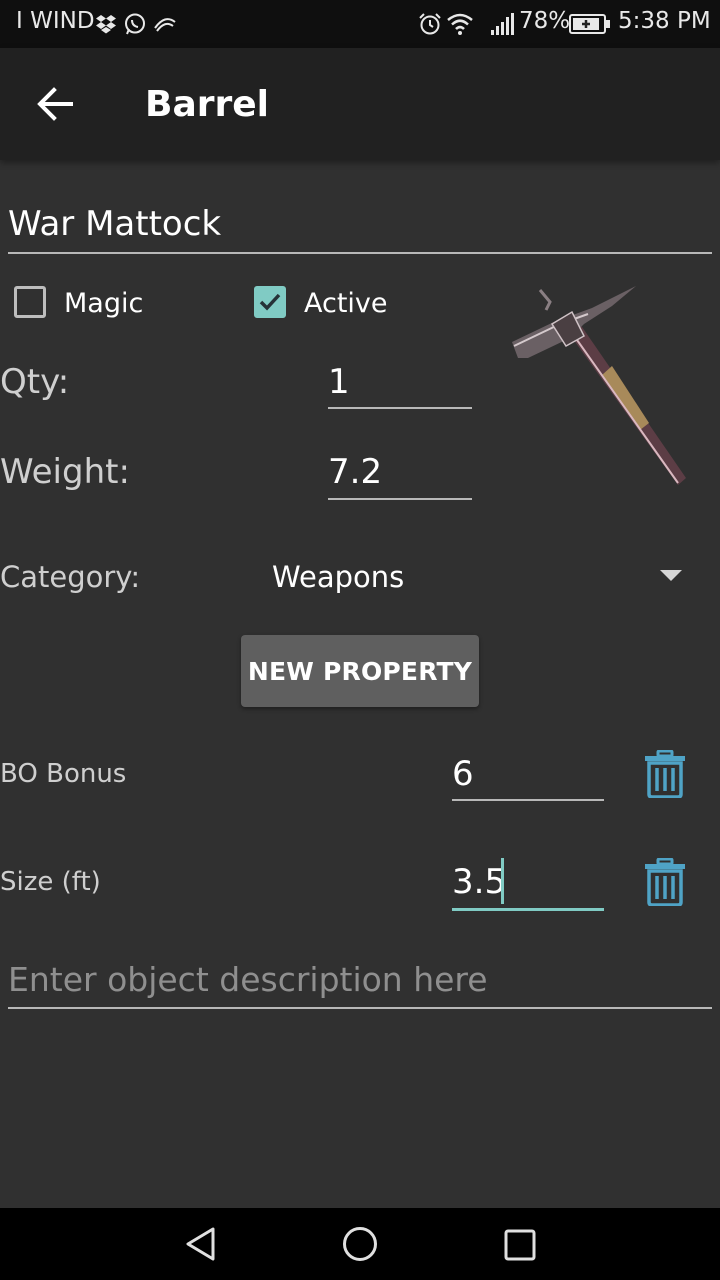 The image size is (720, 1280). Describe the element at coordinates (135, 24) in the screenshot. I see `whatsapp-icon` at that location.